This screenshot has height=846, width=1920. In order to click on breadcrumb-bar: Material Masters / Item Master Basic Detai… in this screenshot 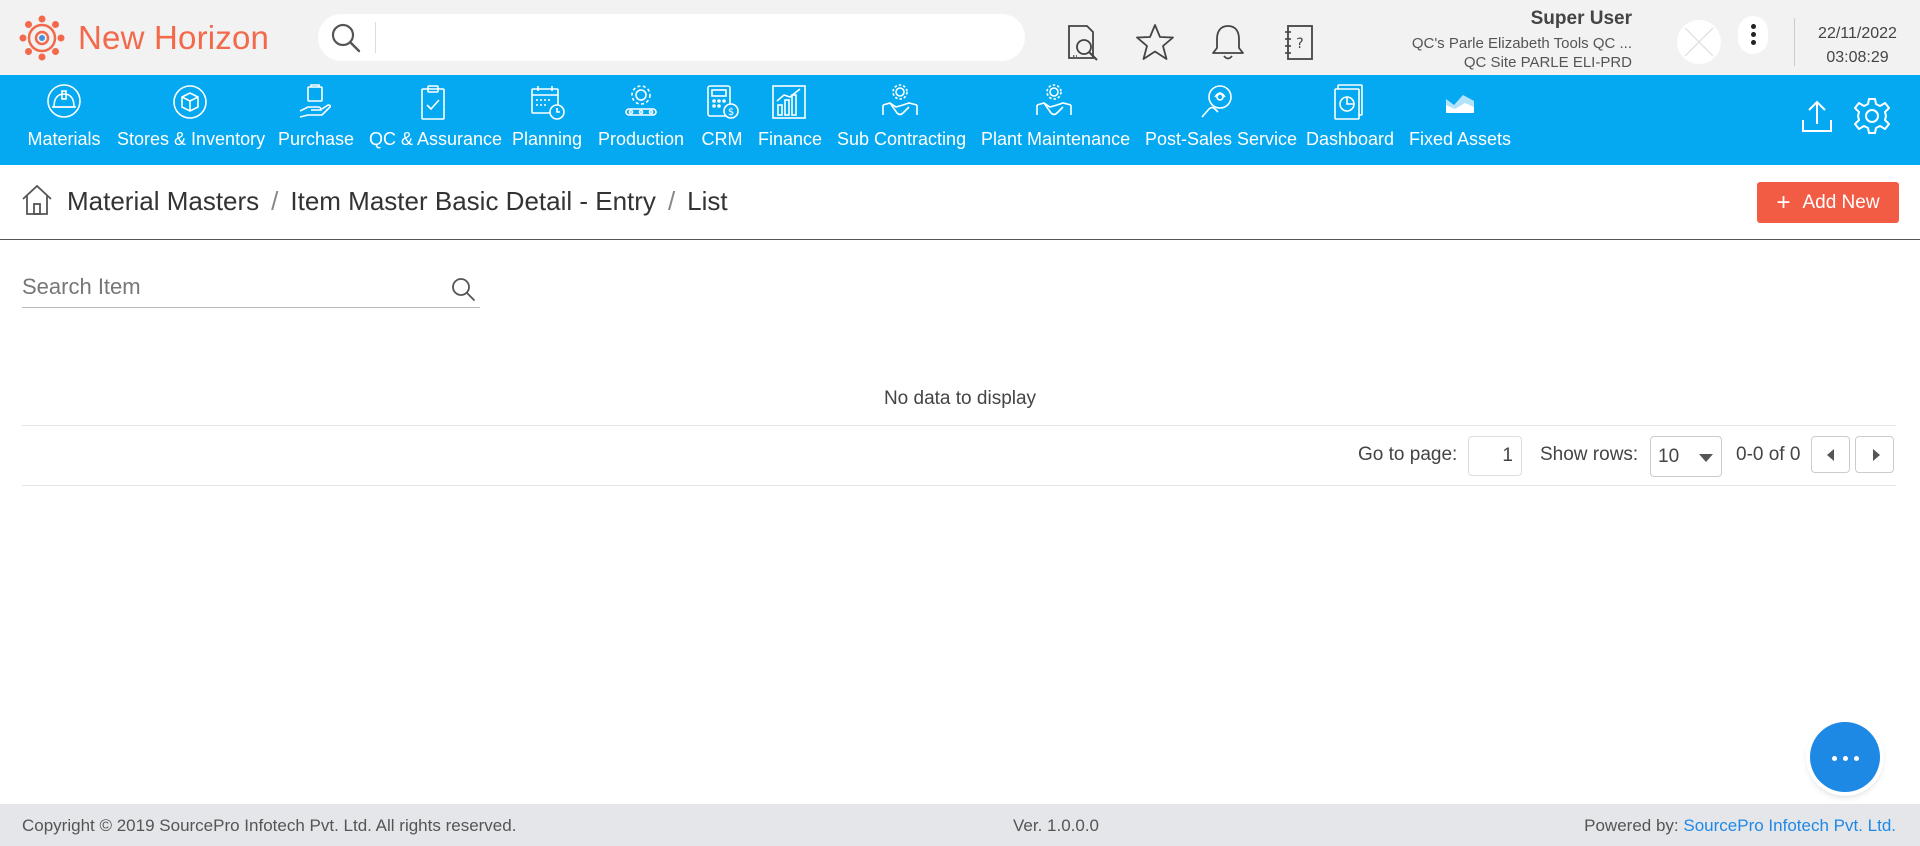, I will do `click(960, 202)`.